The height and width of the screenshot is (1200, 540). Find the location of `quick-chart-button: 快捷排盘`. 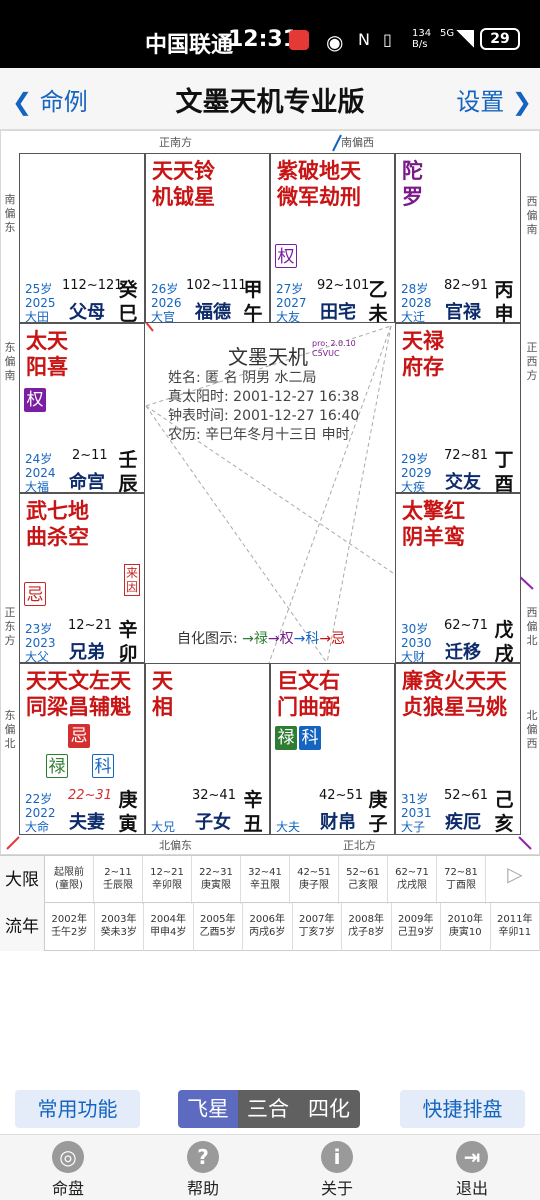

quick-chart-button: 快捷排盘 is located at coordinates (462, 1109).